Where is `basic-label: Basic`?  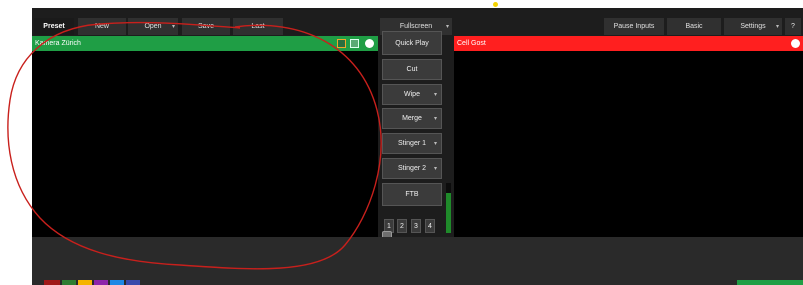
basic-label: Basic is located at coordinates (694, 26).